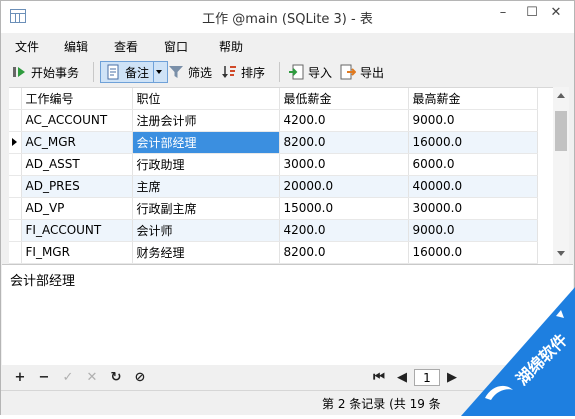 This screenshot has width=575, height=419. What do you see at coordinates (158, 72) in the screenshot?
I see `chevron-down-icon` at bounding box center [158, 72].